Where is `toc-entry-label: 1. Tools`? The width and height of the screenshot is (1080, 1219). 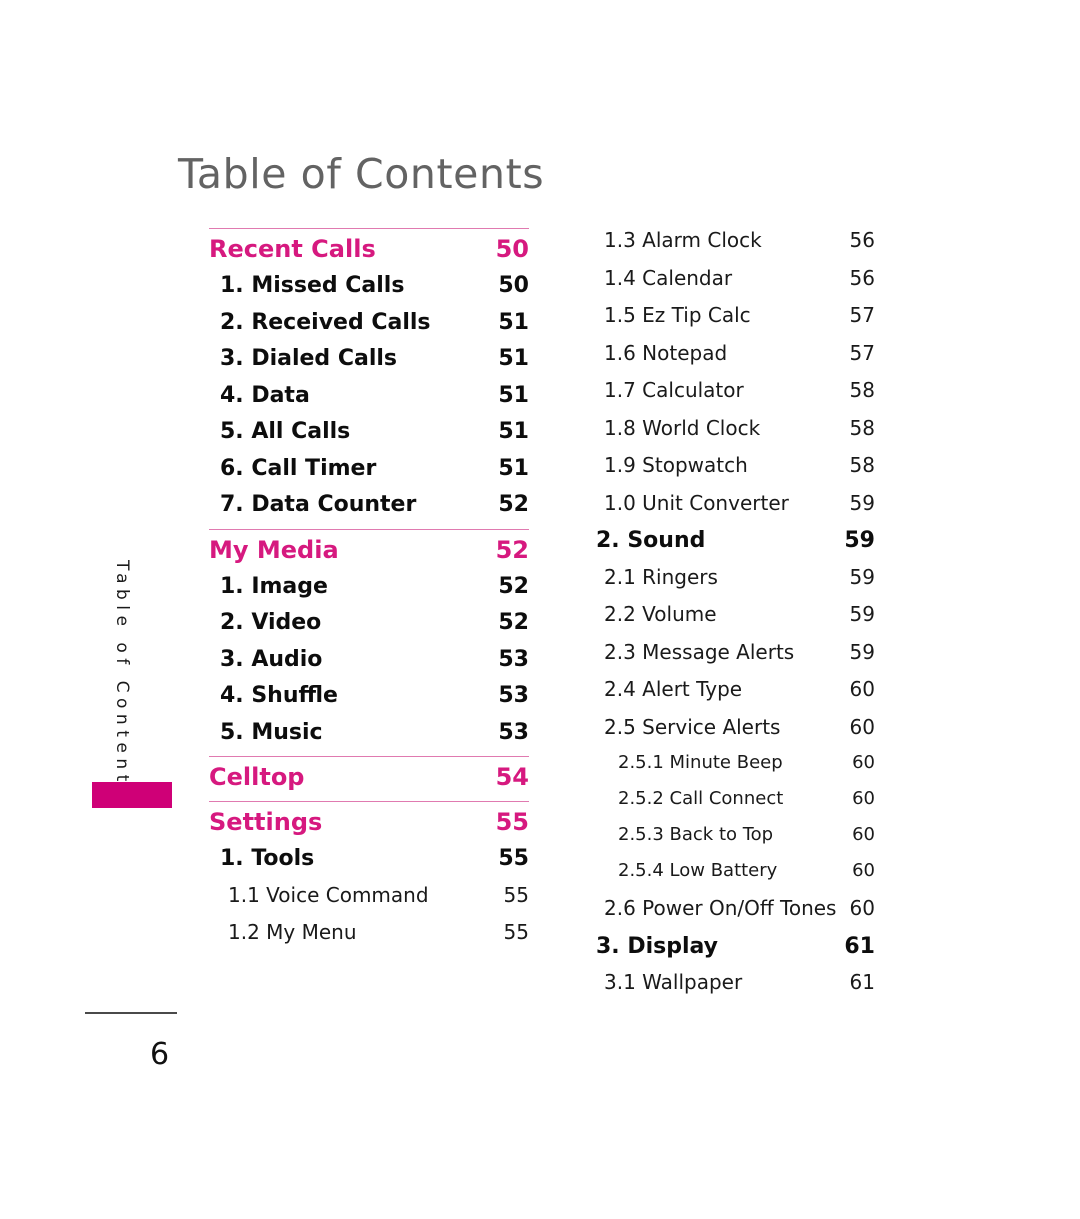 toc-entry-label: 1. Tools is located at coordinates (267, 858).